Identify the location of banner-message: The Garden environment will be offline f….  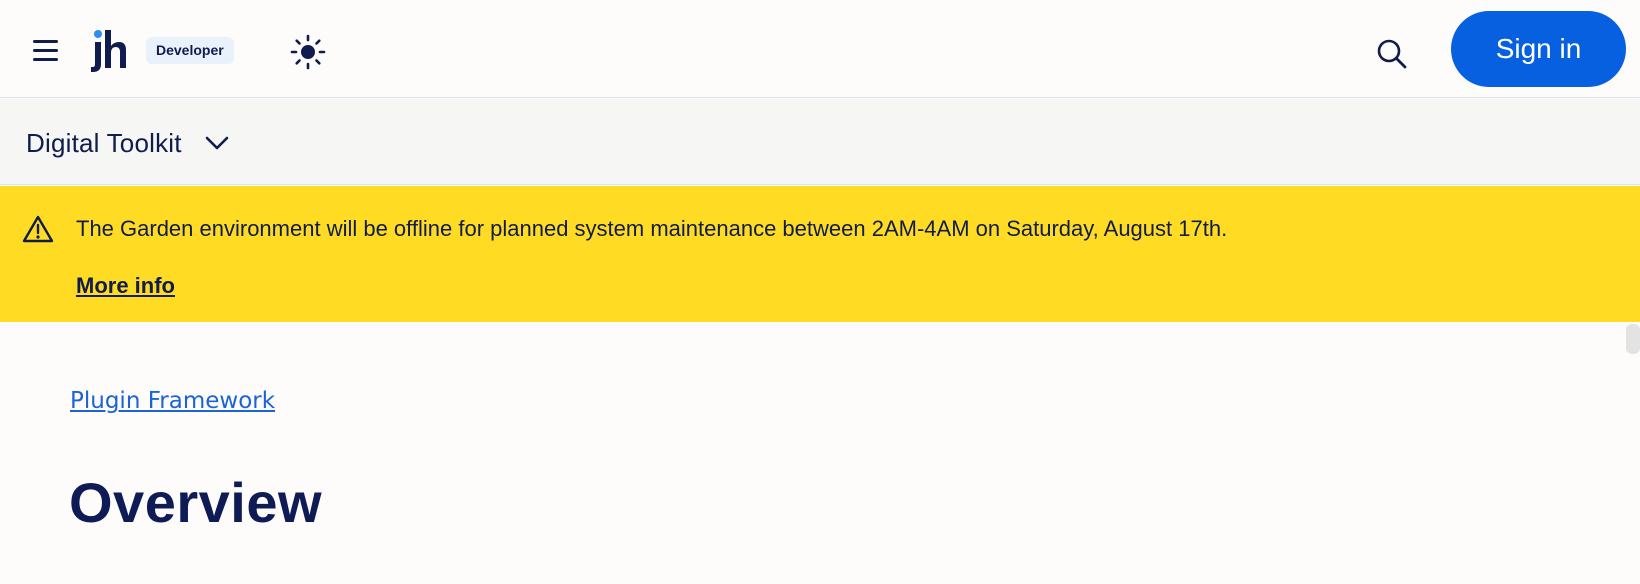
(652, 228).